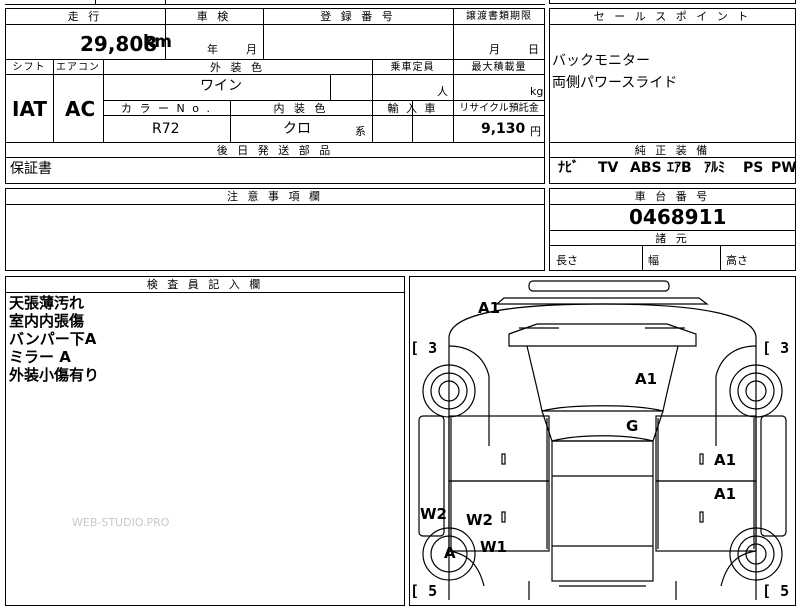 The height and width of the screenshot is (606, 800). I want to click on interior-color-suffix: 系, so click(360, 131).